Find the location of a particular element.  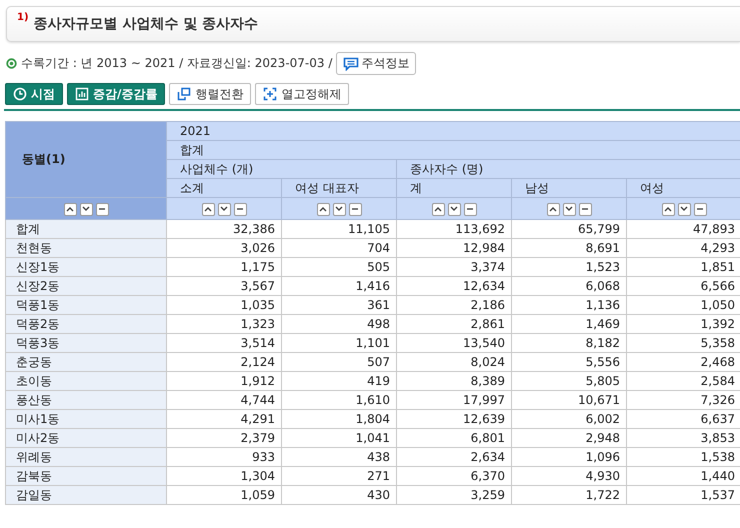

toolbar-button: 열고정해제 is located at coordinates (302, 94).